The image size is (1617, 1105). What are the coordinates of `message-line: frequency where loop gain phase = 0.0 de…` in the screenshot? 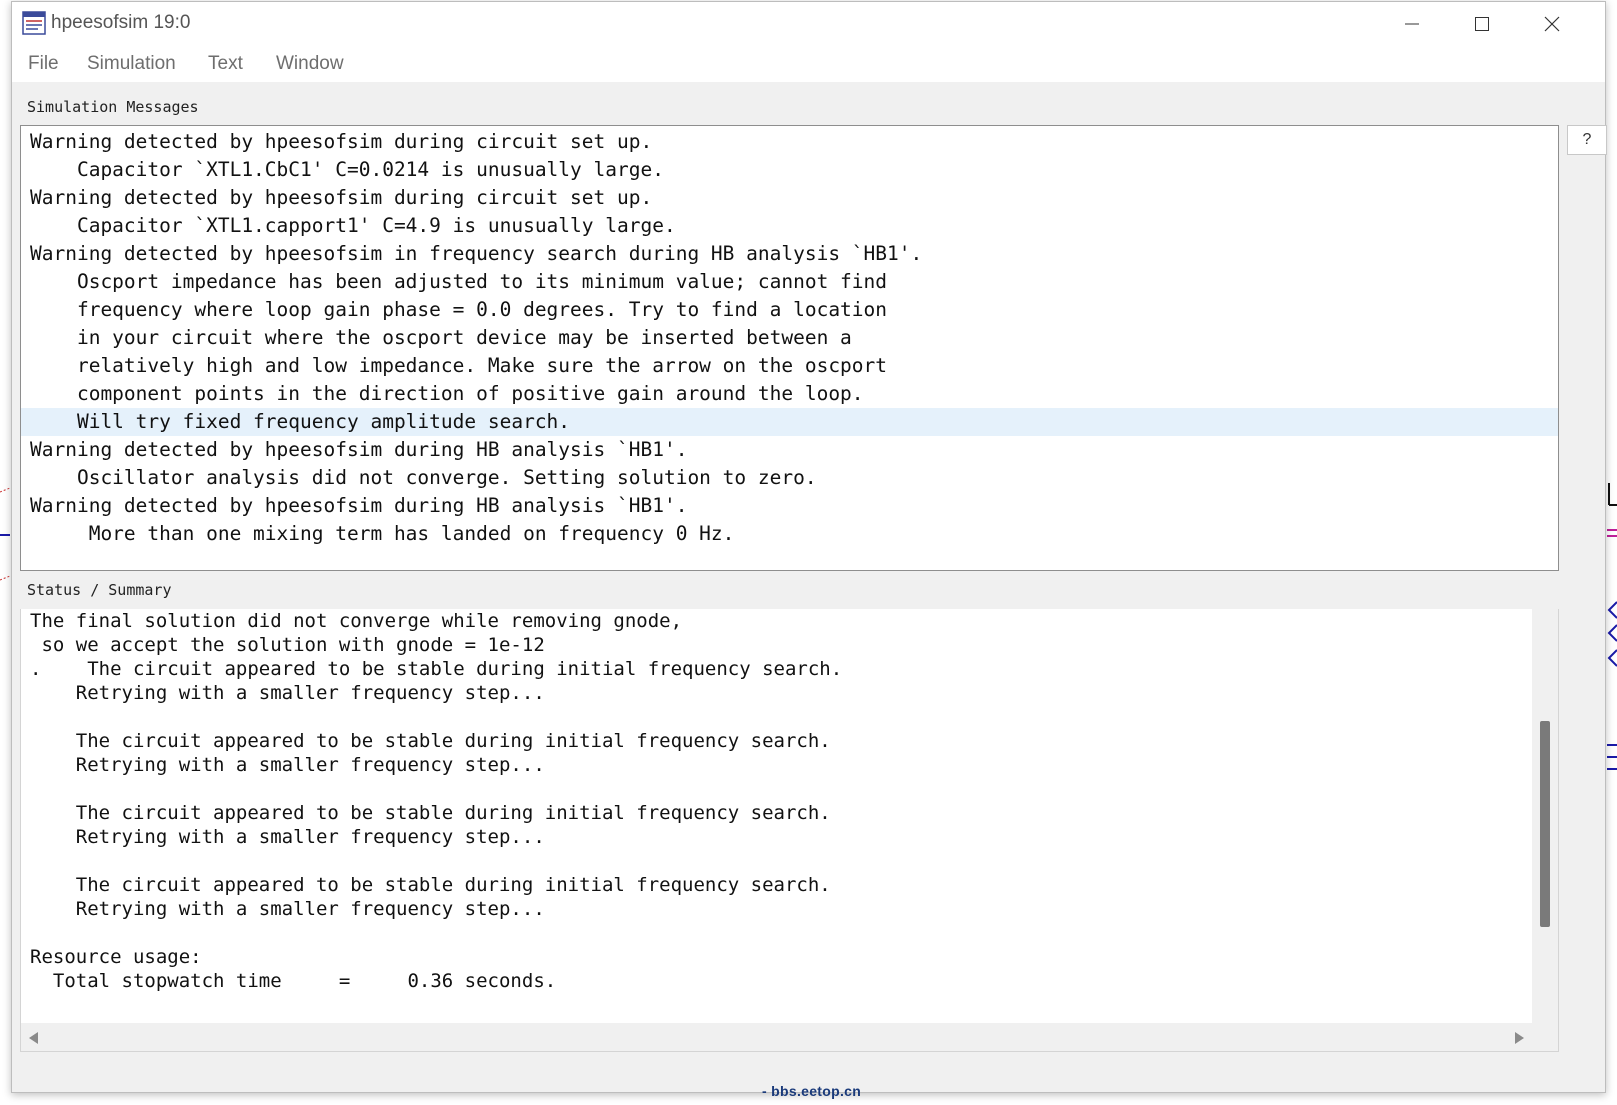 It's located at (789, 310).